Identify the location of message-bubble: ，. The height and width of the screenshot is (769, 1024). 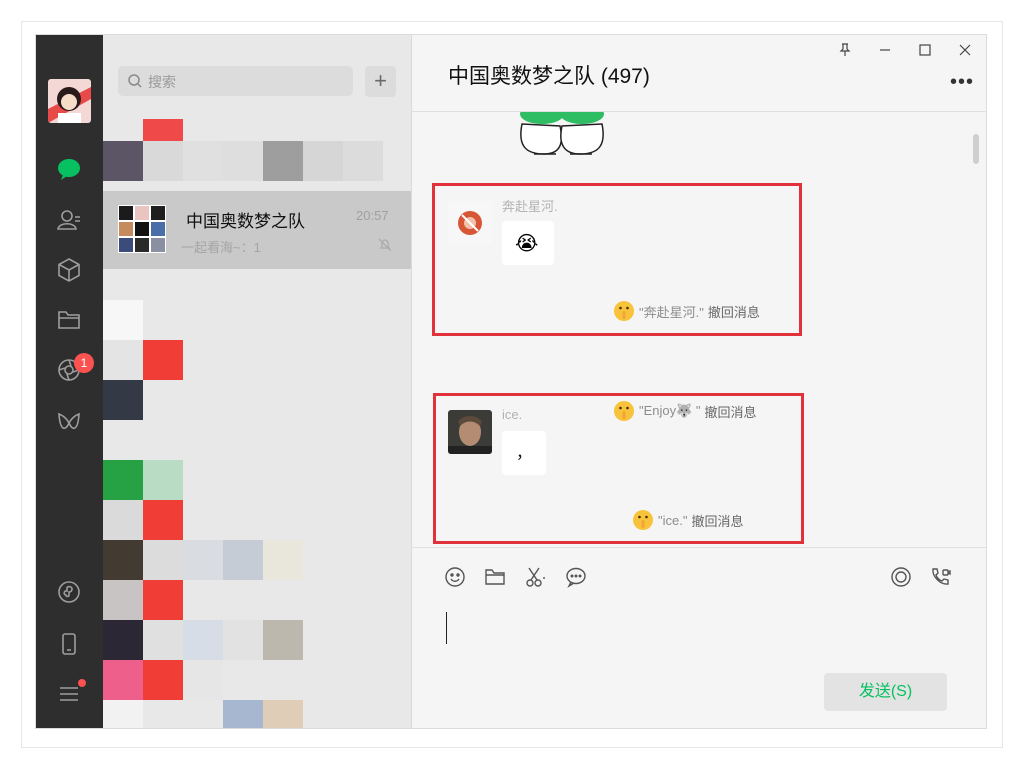
(524, 453).